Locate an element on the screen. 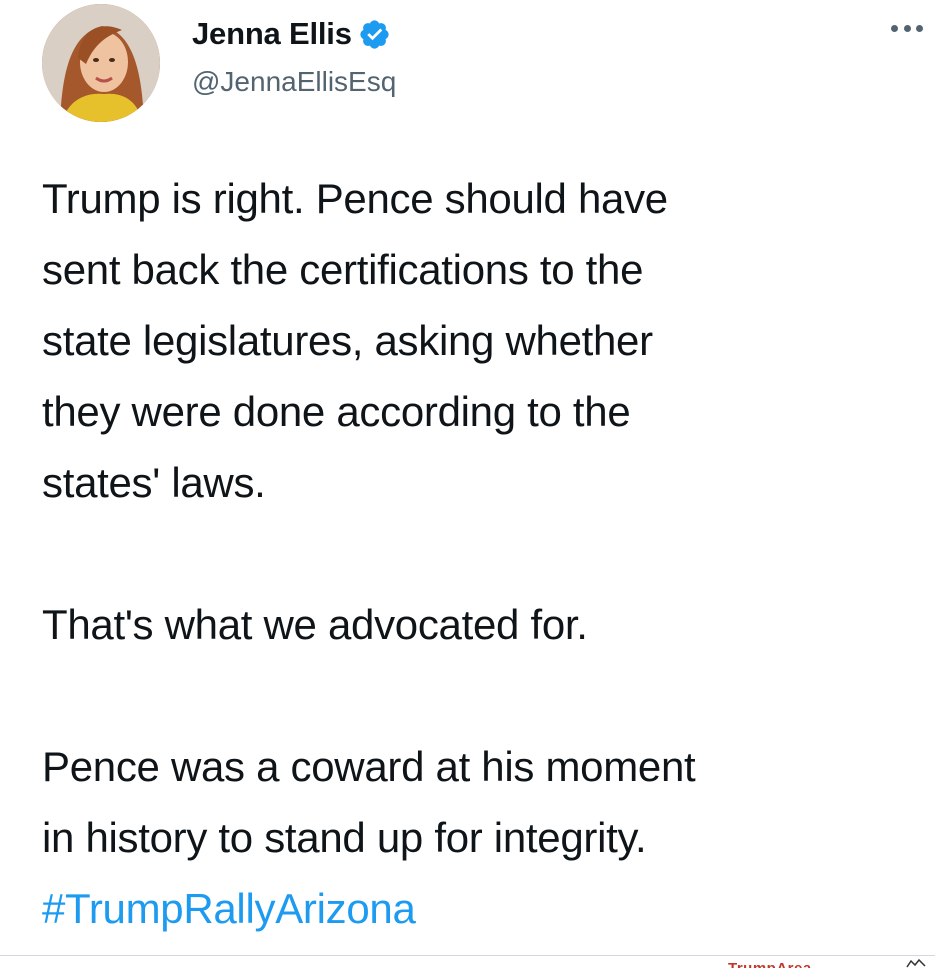 The width and height of the screenshot is (935, 968). handle: @JennaEllisEsq is located at coordinates (294, 82).